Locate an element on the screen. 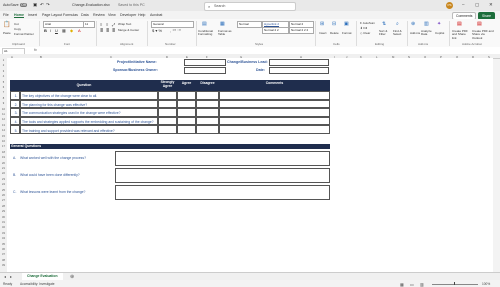 Image resolution: width=500 pixels, height=287 pixels. align-middle-icon: ≡ is located at coordinates (107, 24).